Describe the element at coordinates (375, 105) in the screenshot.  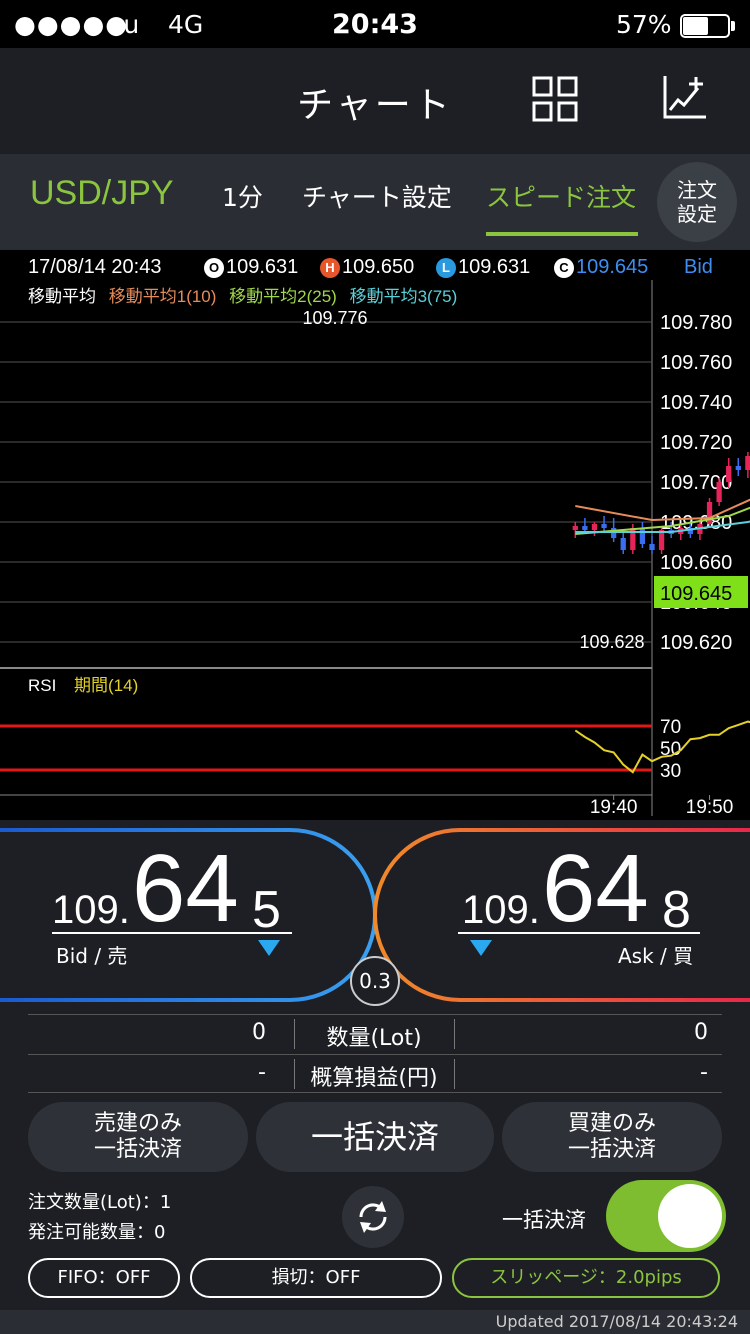
I see `page-title: チャート` at that location.